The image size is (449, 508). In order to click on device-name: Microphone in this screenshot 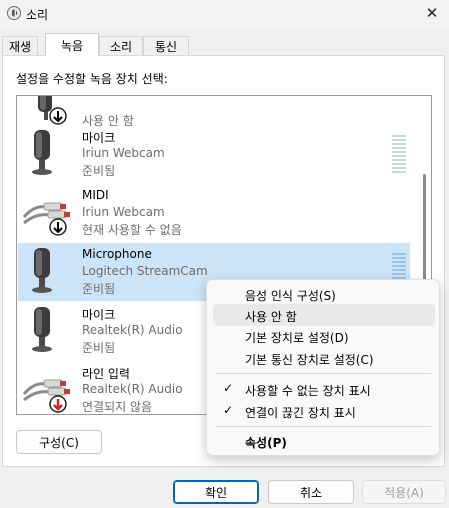, I will do `click(117, 254)`.